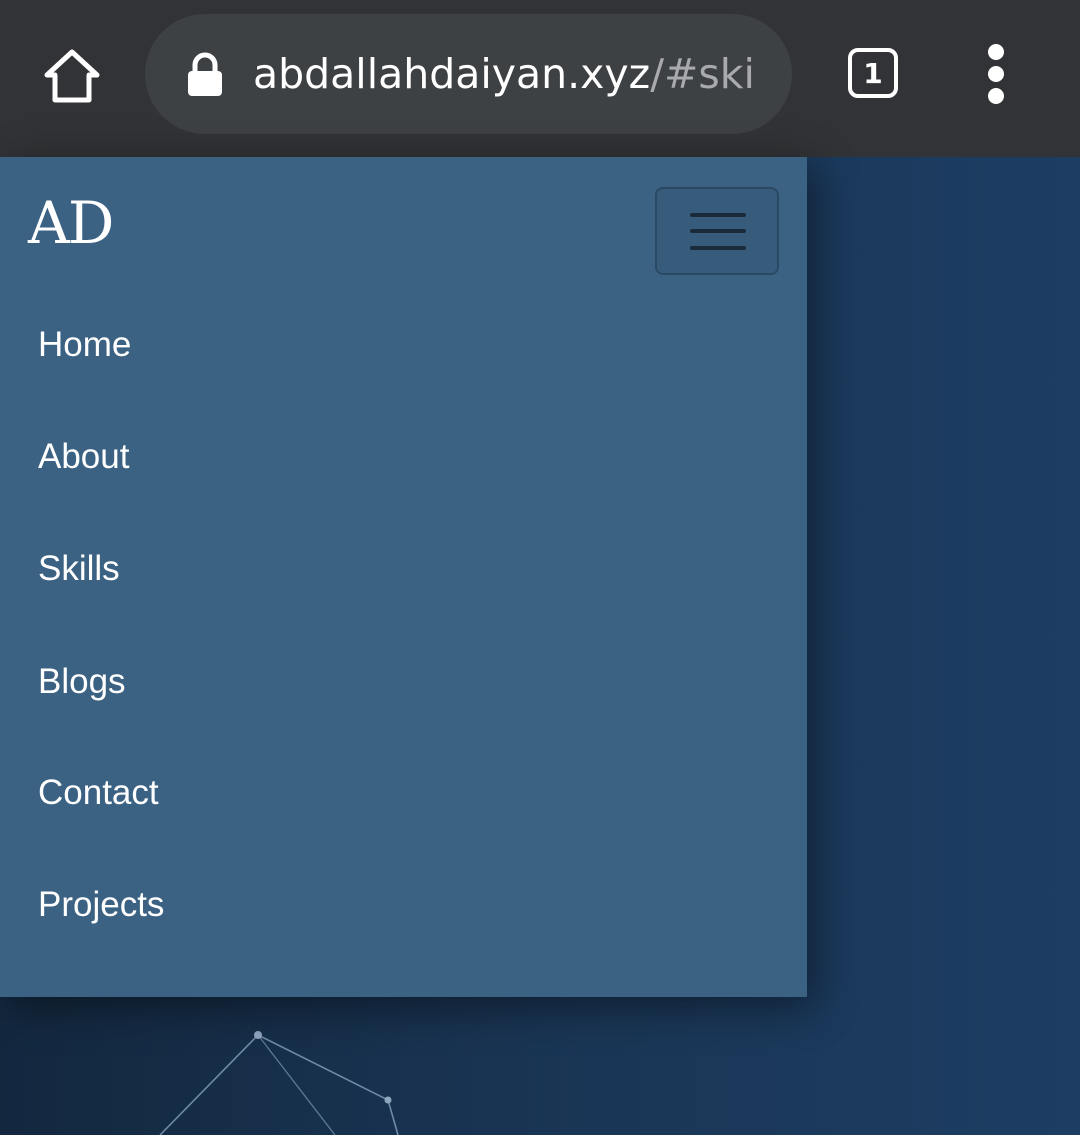 This screenshot has width=1080, height=1135. I want to click on home-button, so click(72, 76).